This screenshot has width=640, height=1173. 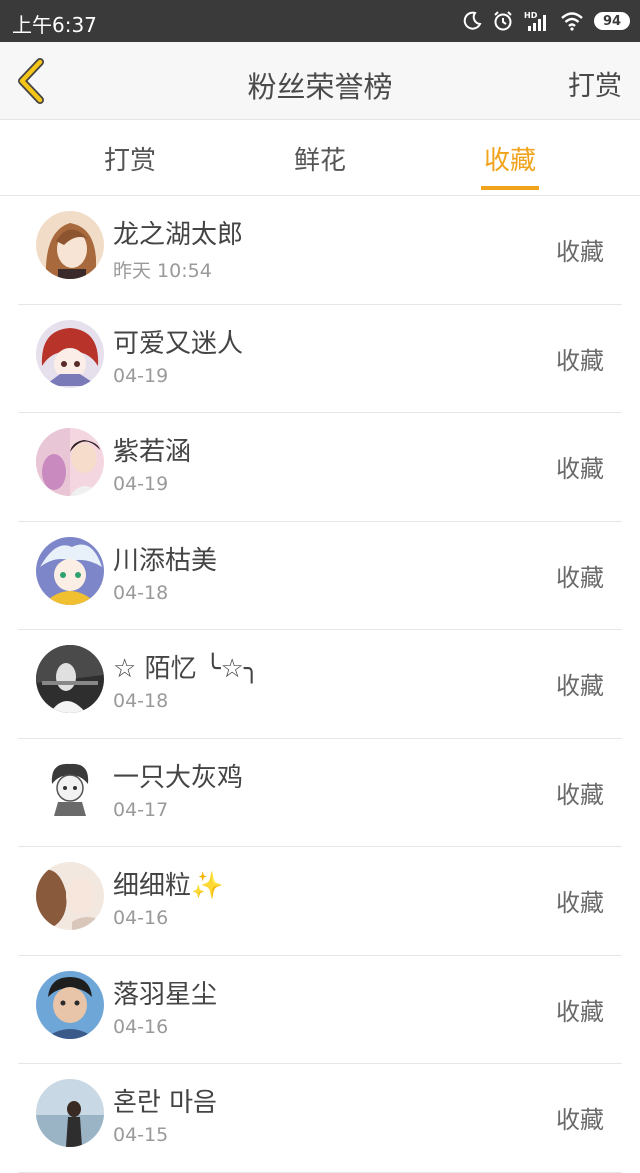 I want to click on list-item: 혼란 마음 04-15 收藏, so click(x=320, y=1118).